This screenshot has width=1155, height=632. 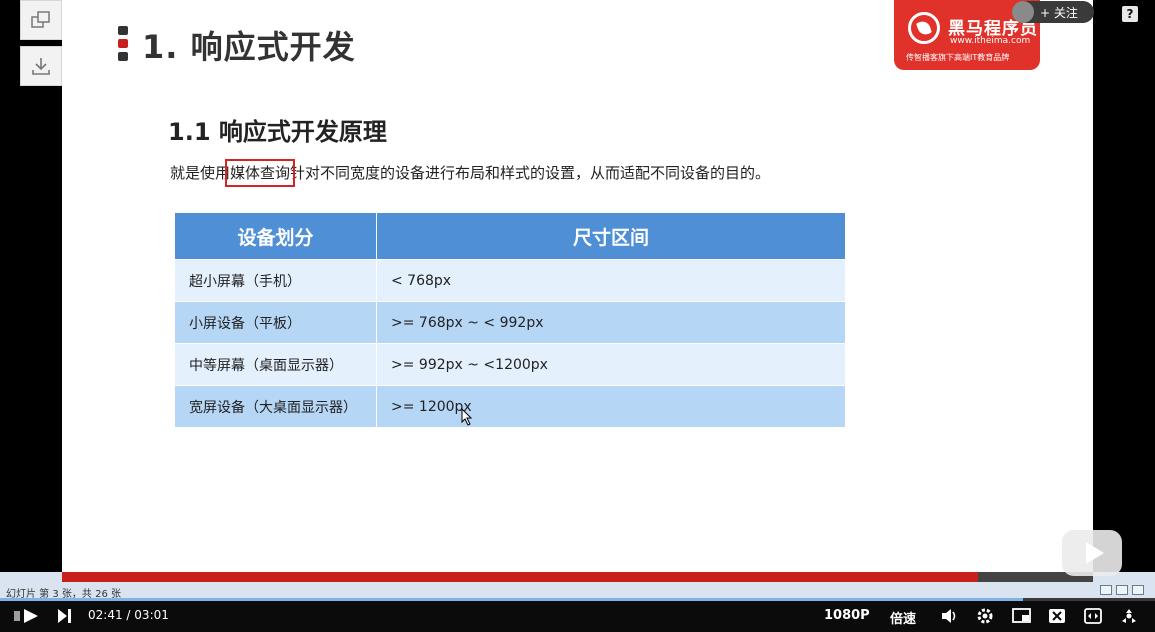 I want to click on slide-title: 1. 响应式开发, so click(x=249, y=47).